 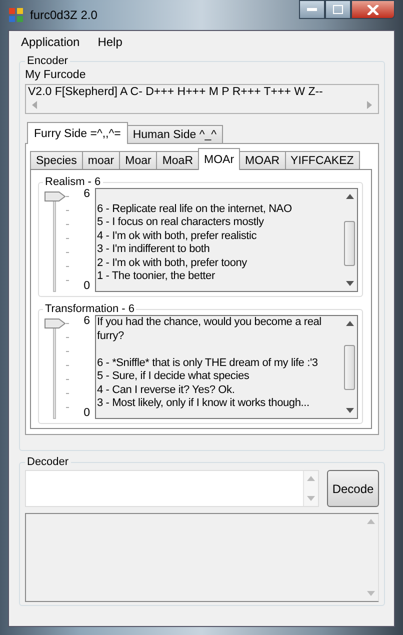 What do you see at coordinates (56, 75) in the screenshot?
I see `field-label: My Furcode` at bounding box center [56, 75].